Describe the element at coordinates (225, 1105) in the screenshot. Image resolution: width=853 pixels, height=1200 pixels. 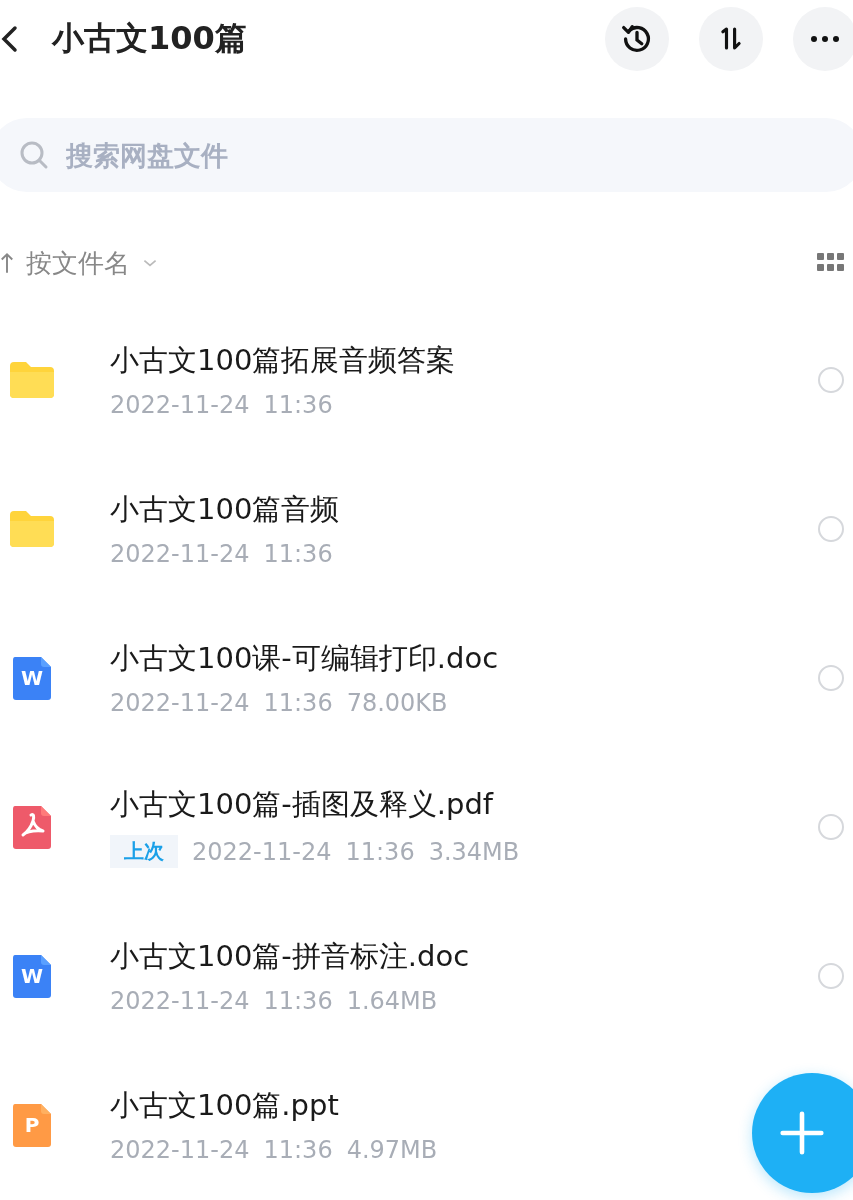
I see `file-name: 小古文100篇.ppt` at that location.